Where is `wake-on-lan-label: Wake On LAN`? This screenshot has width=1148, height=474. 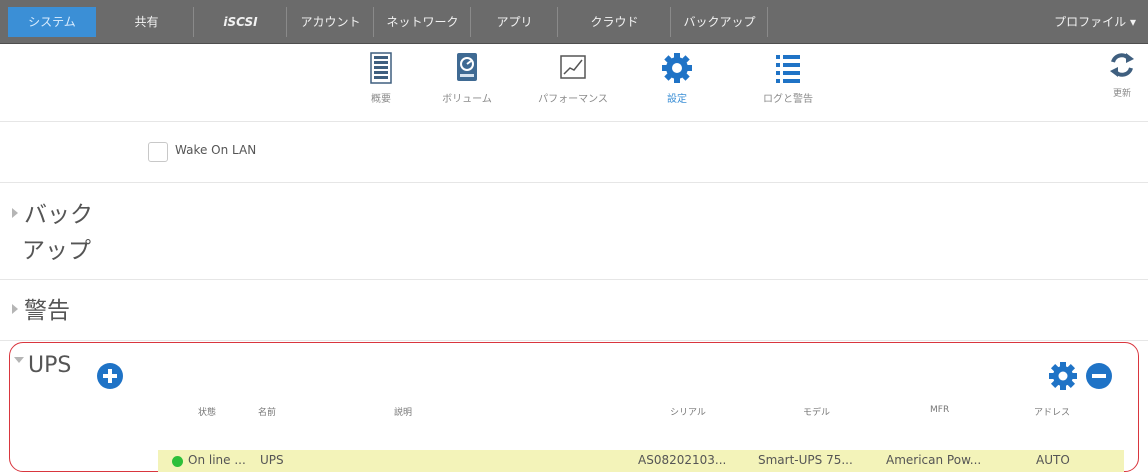 wake-on-lan-label: Wake On LAN is located at coordinates (216, 150).